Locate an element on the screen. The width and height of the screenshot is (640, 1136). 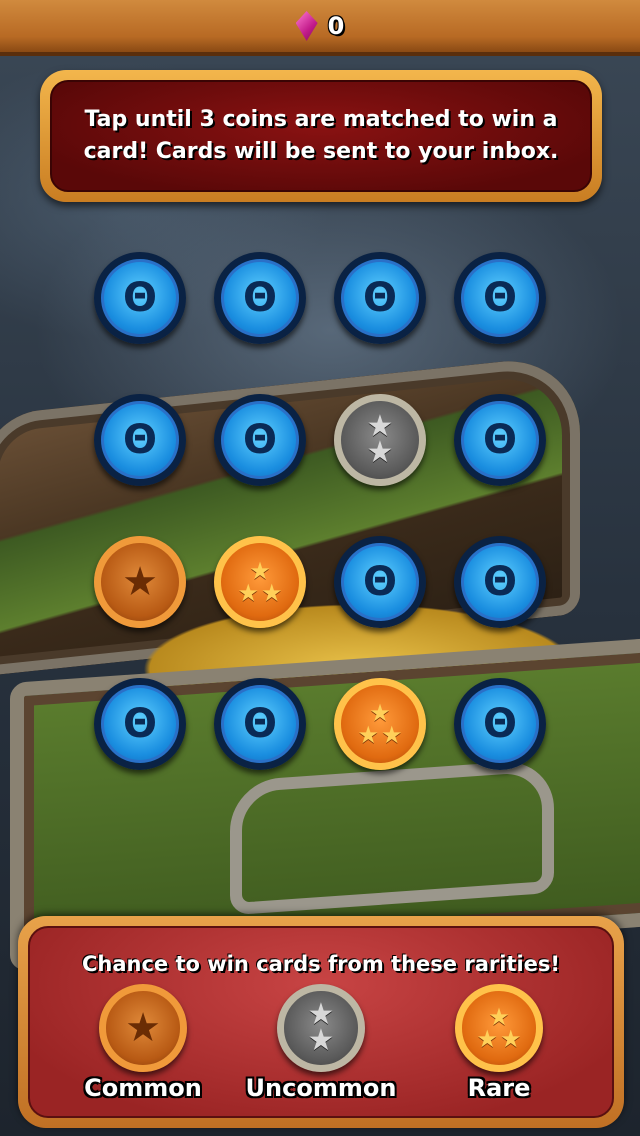
gem-icon is located at coordinates (306, 26).